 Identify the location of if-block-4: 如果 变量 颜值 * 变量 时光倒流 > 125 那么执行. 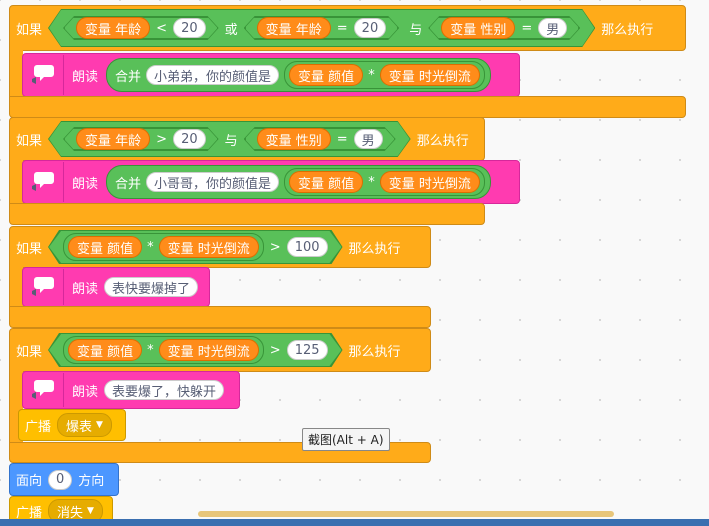
(220, 350).